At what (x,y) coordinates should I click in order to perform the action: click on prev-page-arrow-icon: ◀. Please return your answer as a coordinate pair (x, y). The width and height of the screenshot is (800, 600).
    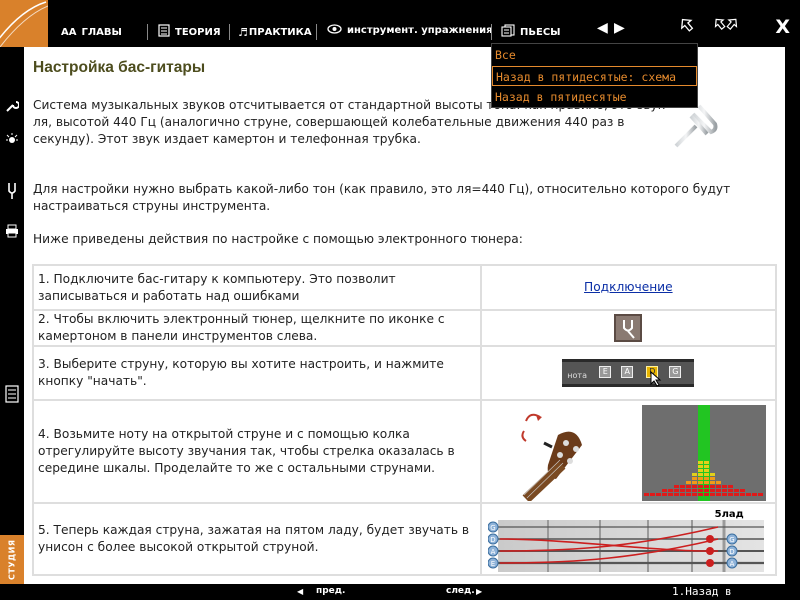
    Looking at the image, I should click on (602, 28).